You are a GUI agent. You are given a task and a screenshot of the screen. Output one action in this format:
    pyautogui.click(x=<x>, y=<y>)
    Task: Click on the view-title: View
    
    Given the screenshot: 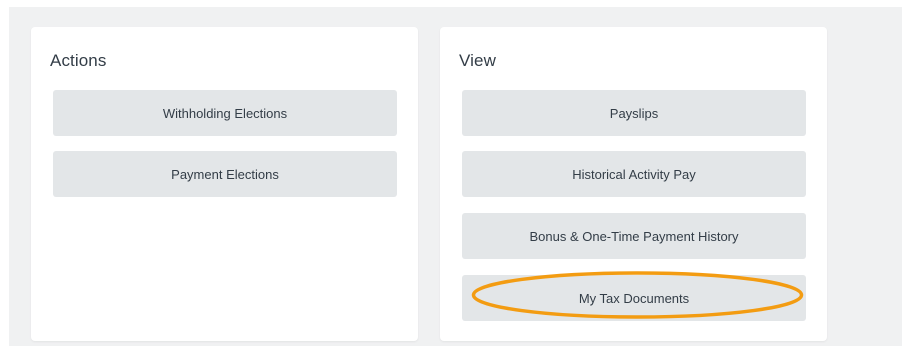 What is the action you would take?
    pyautogui.click(x=477, y=60)
    